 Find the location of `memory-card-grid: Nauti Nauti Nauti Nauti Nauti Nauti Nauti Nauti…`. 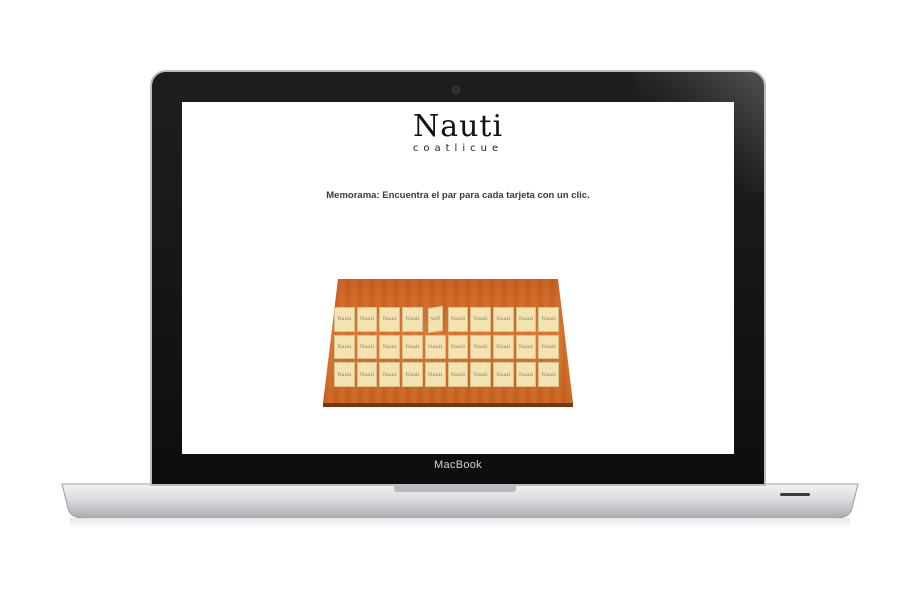

memory-card-grid: Nauti Nauti Nauti Nauti Nauti Nauti Nauti Nauti… is located at coordinates (446, 346).